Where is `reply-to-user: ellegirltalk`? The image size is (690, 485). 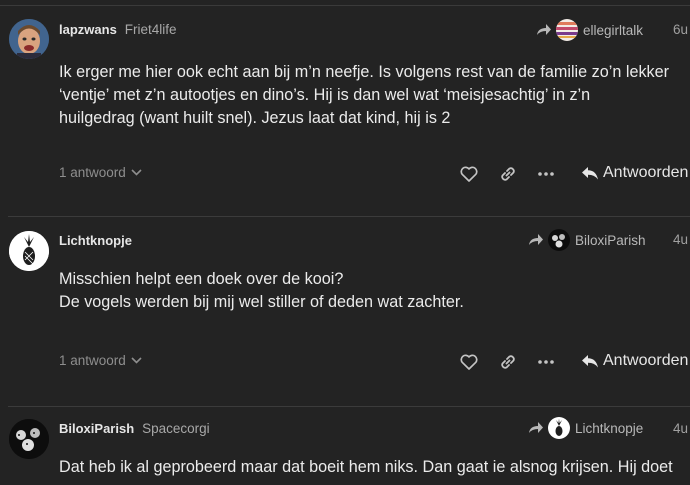
reply-to-user: ellegirltalk is located at coordinates (589, 30).